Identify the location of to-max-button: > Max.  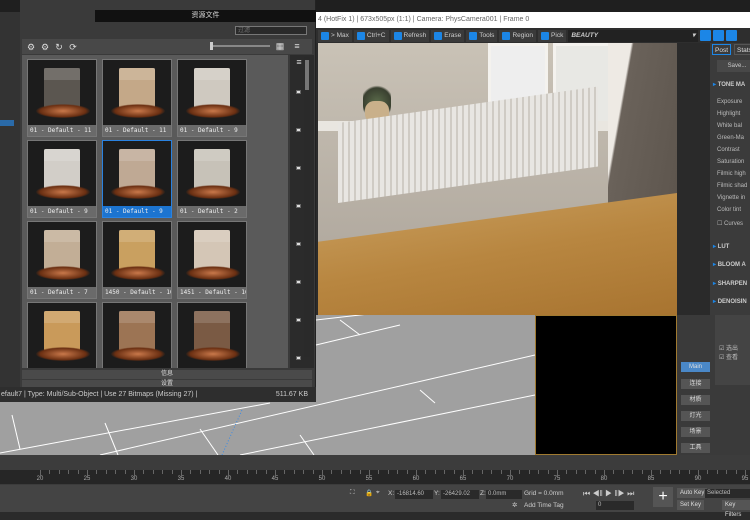
(335, 35).